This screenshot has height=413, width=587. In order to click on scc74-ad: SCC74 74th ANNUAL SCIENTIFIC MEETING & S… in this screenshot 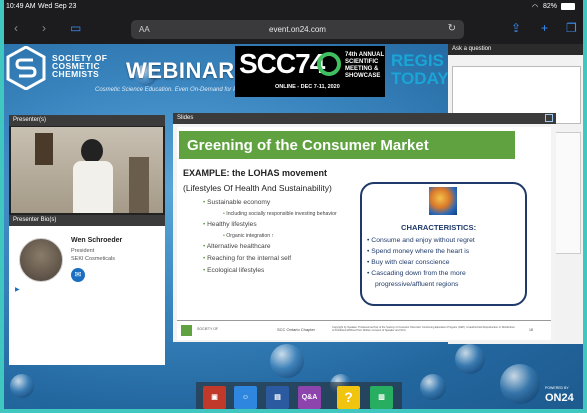, I will do `click(310, 71)`.